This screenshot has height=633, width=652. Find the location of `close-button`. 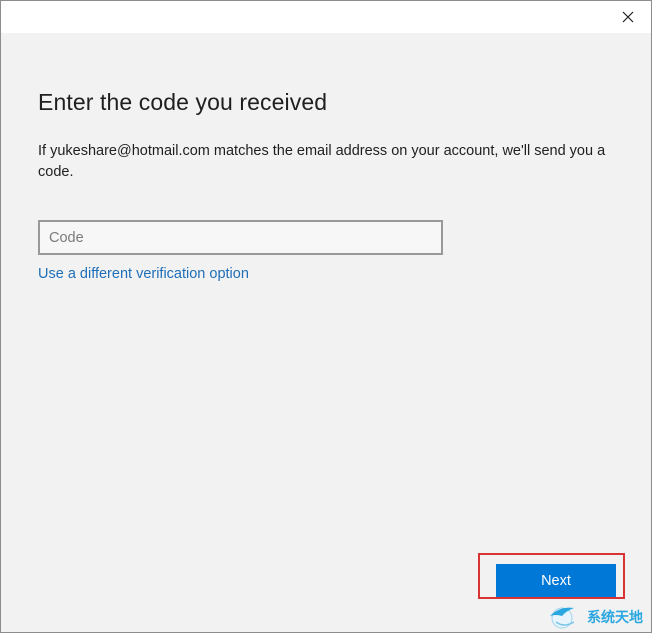

close-button is located at coordinates (628, 17).